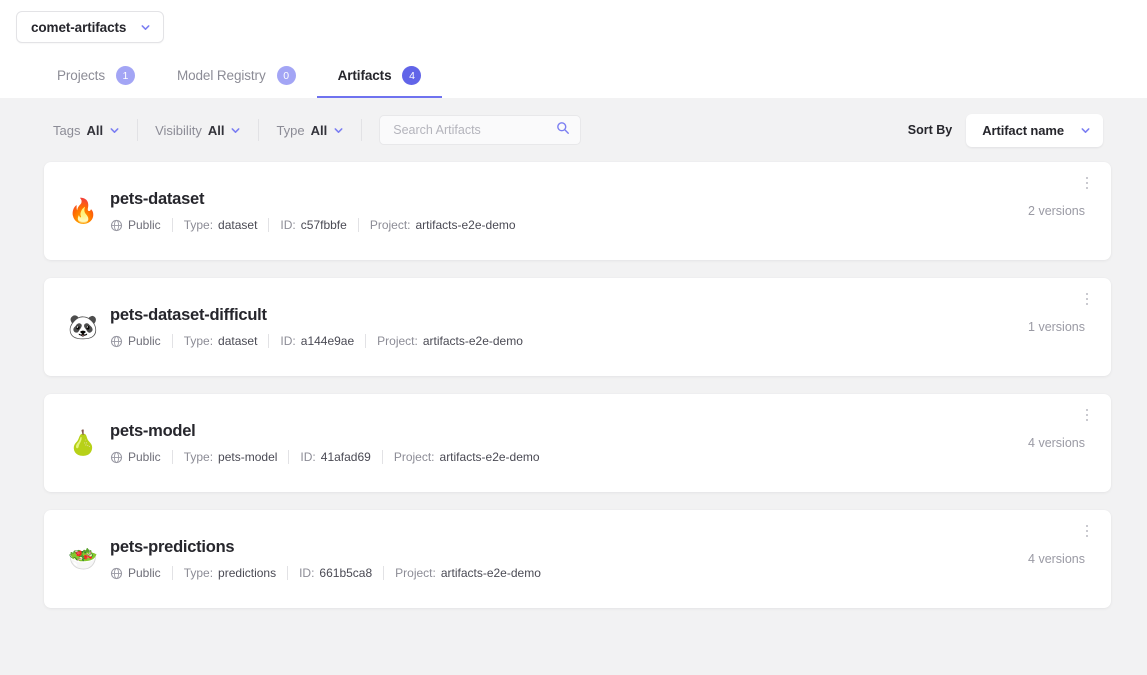 Image resolution: width=1147 pixels, height=675 pixels. What do you see at coordinates (83, 443) in the screenshot?
I see `pear-emoji: 🍐` at bounding box center [83, 443].